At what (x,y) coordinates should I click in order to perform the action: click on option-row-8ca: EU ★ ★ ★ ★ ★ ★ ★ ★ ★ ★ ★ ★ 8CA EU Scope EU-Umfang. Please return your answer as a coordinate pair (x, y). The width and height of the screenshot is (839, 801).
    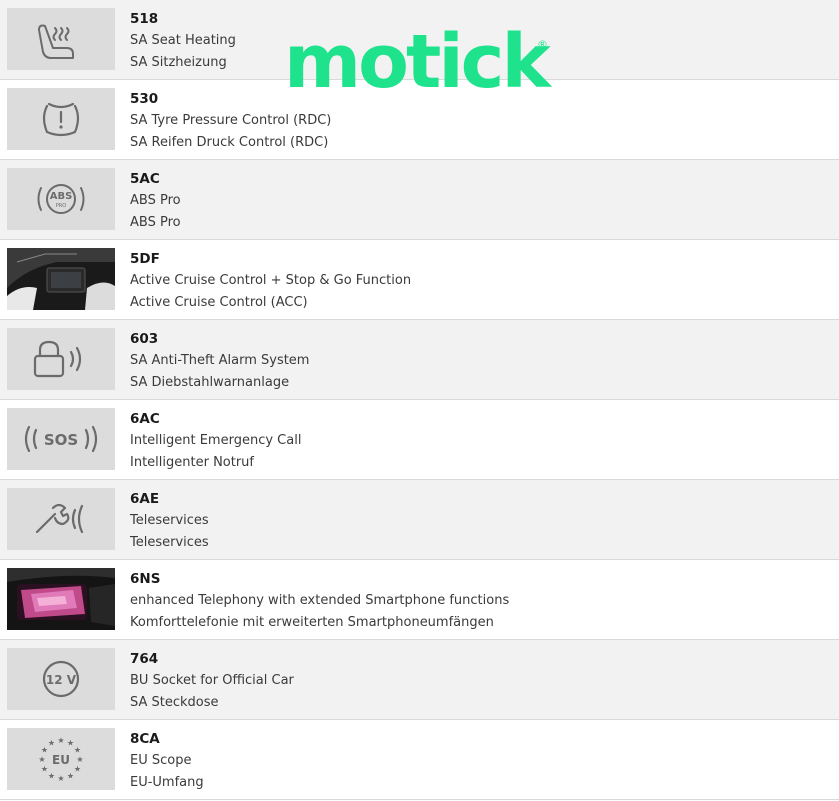
    Looking at the image, I should click on (419, 760).